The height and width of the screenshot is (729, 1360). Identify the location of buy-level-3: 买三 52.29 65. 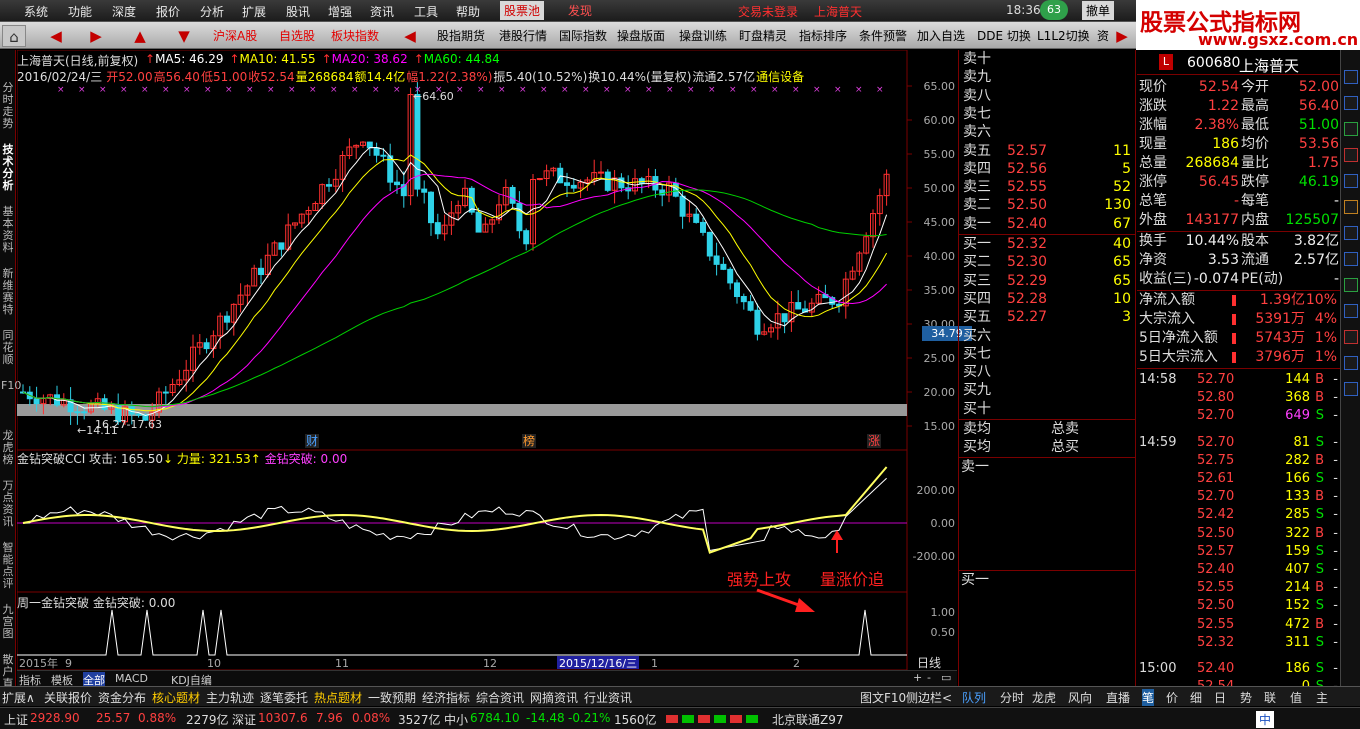
(1047, 281).